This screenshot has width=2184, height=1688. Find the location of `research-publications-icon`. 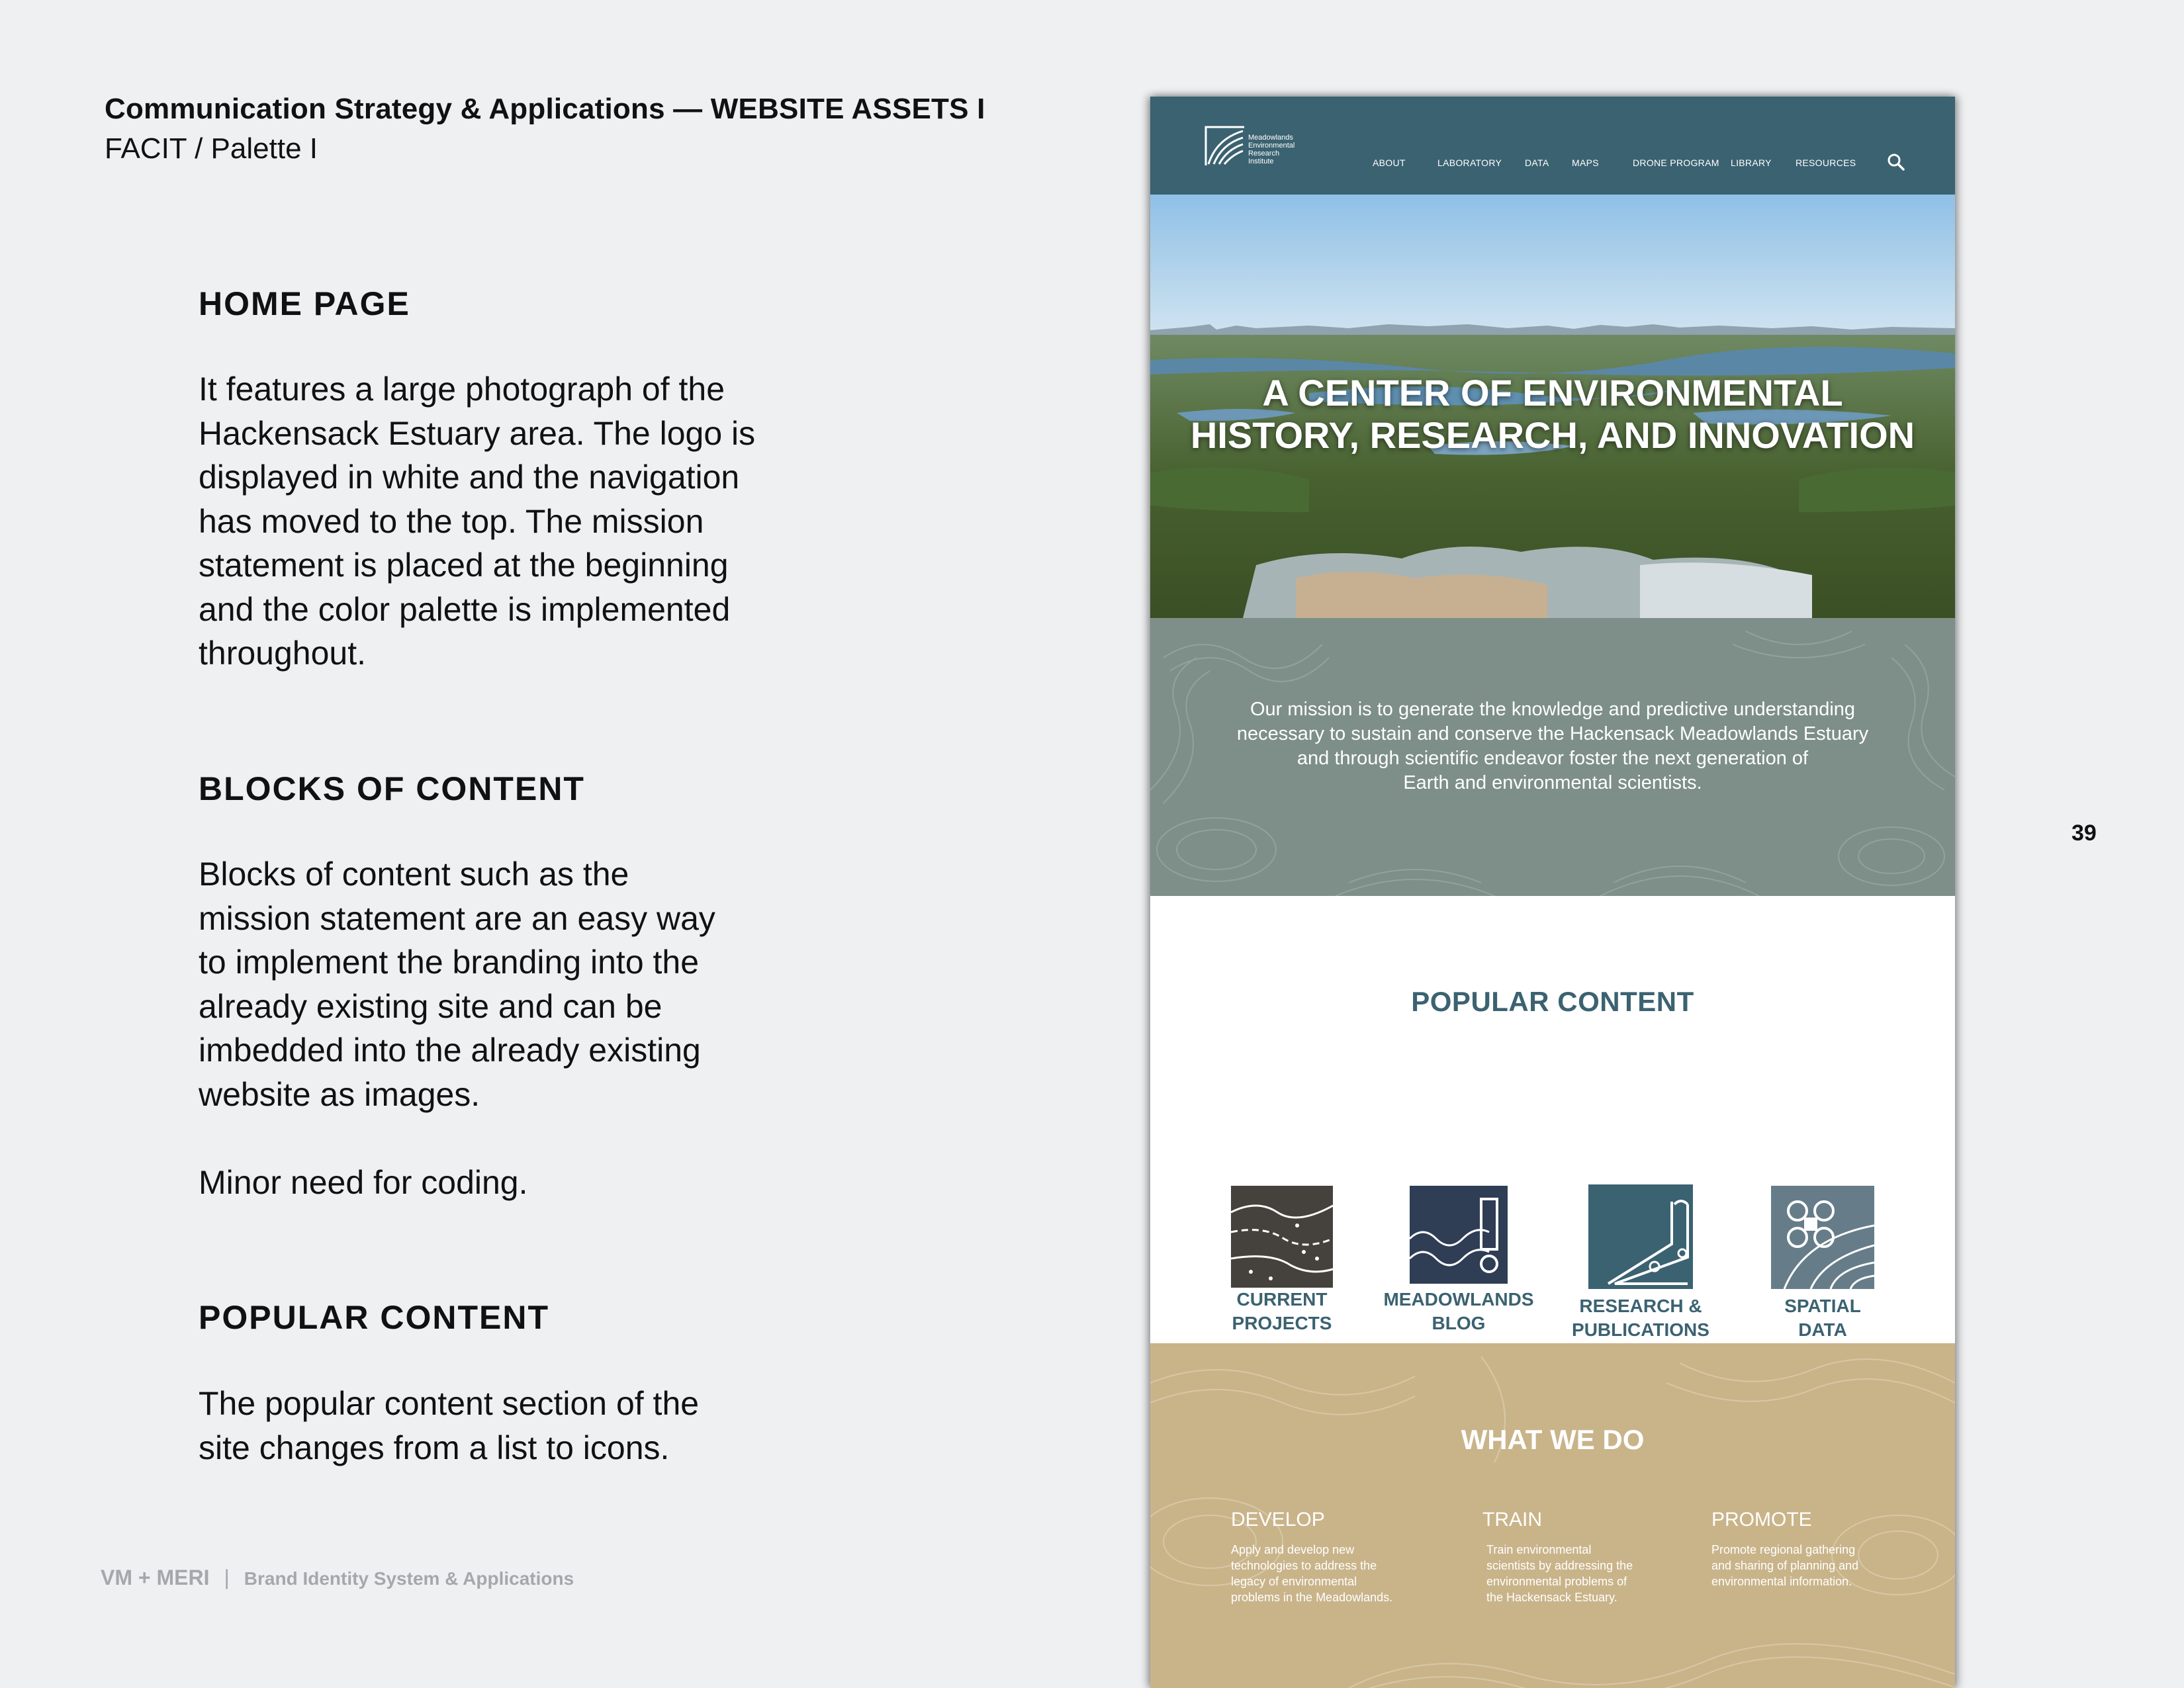

research-publications-icon is located at coordinates (1641, 1236).